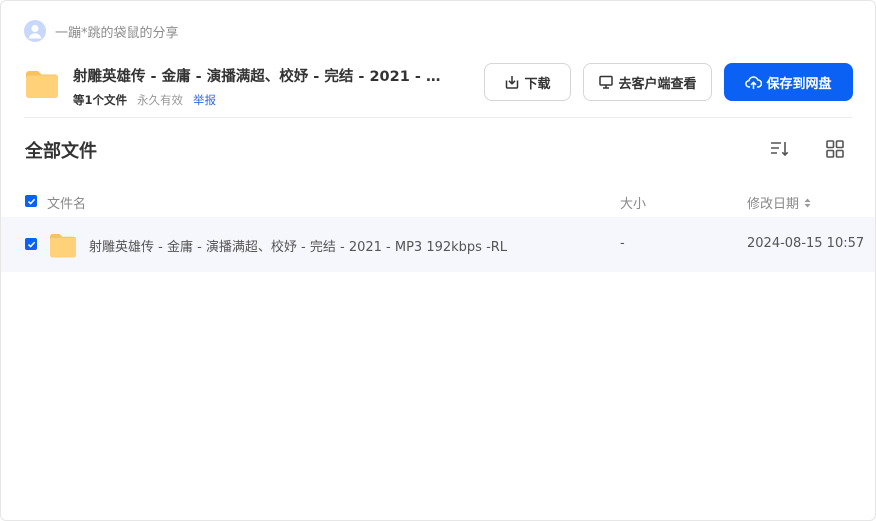  Describe the element at coordinates (799, 84) in the screenshot. I see `save-to-drive-label: 保存到网盘` at that location.